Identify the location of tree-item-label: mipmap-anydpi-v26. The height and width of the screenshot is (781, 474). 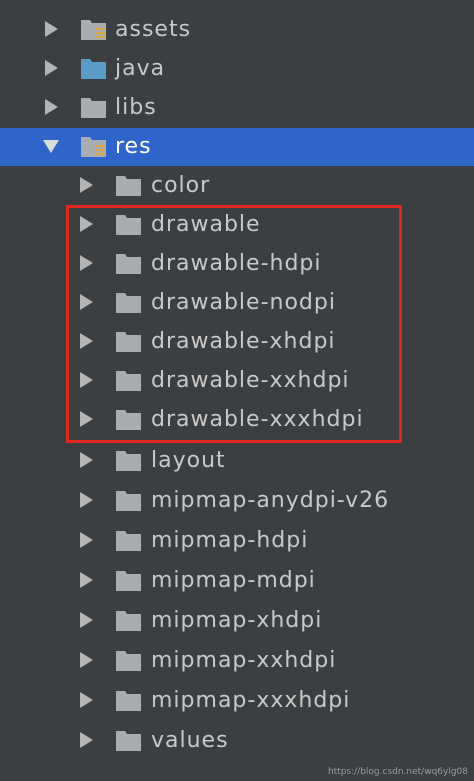
(270, 500).